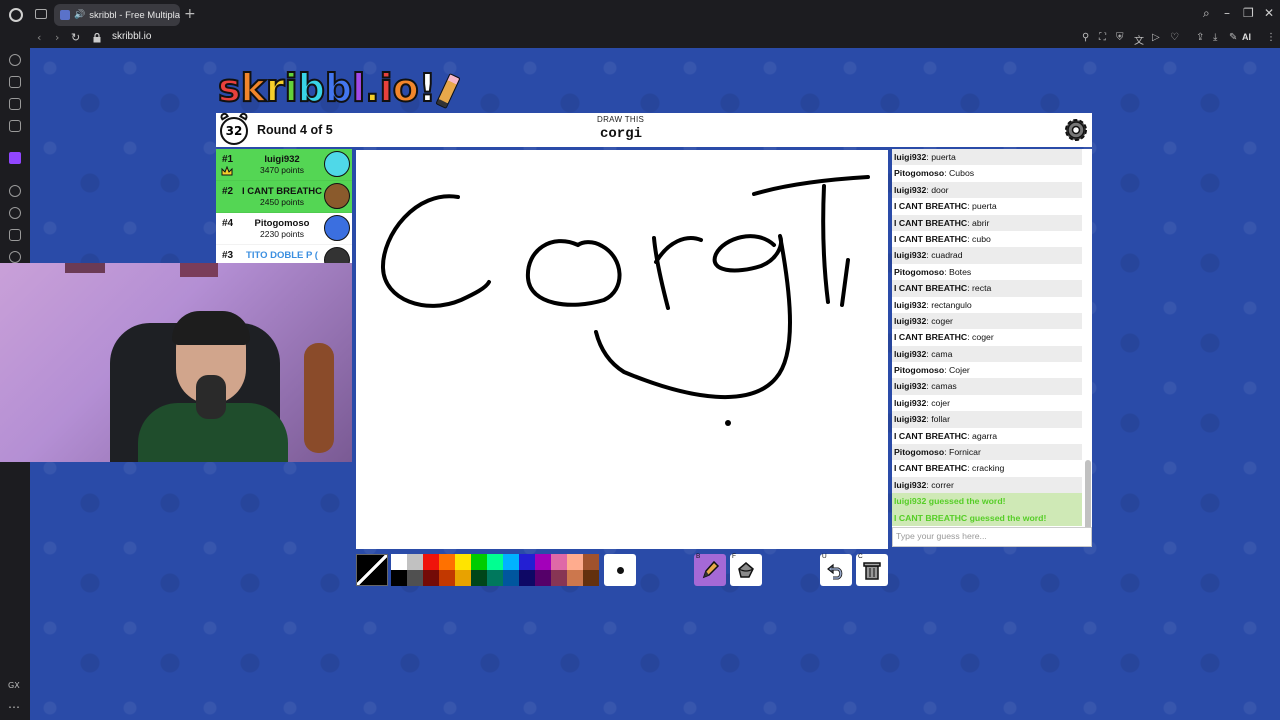 The height and width of the screenshot is (720, 1280). I want to click on settings-icon, so click(15, 257).